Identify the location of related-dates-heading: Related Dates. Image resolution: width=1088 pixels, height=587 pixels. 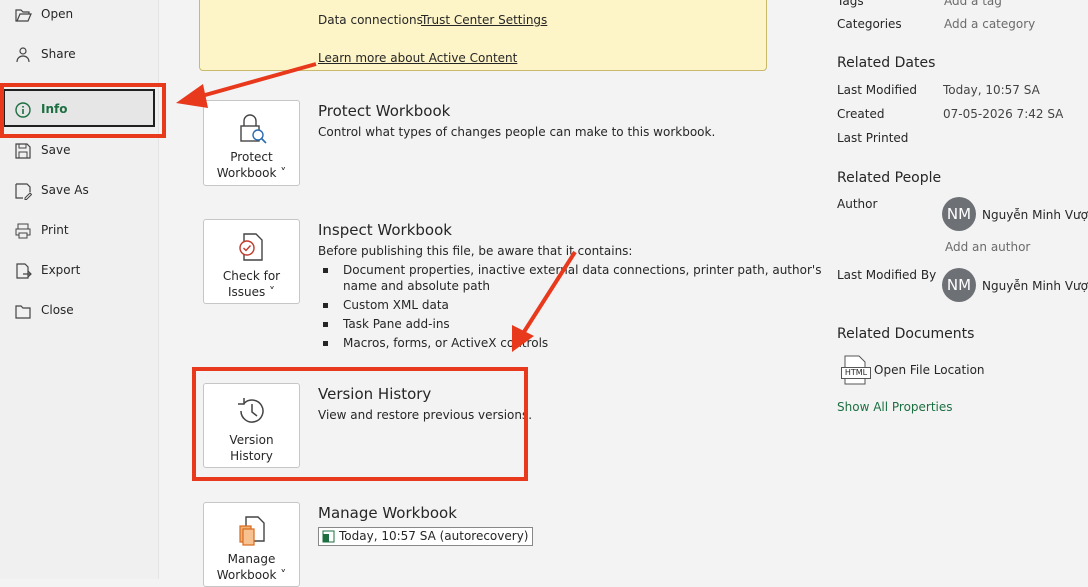
(886, 63).